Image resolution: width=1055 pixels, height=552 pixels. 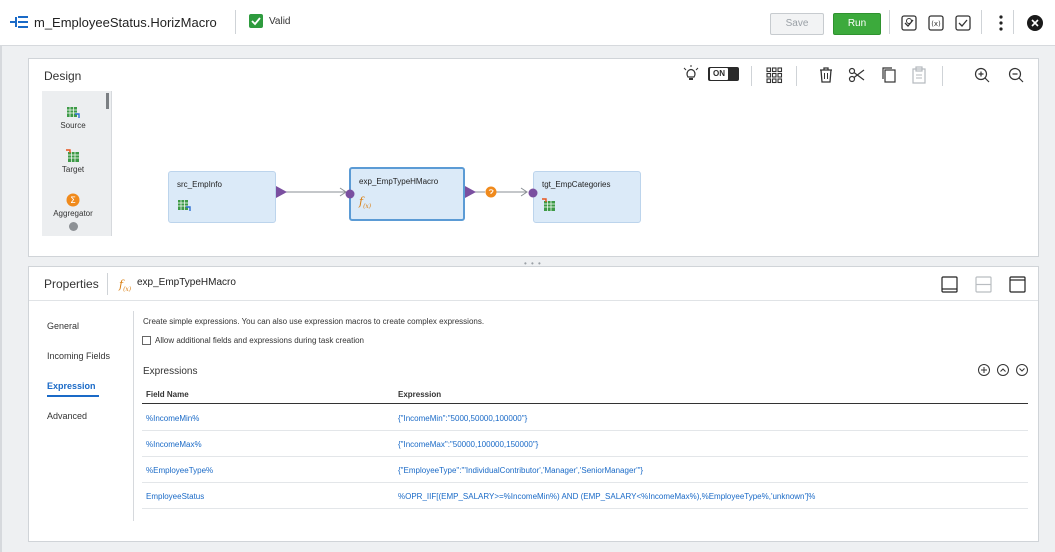 I want to click on svg-text: Σ, so click(x=73, y=201).